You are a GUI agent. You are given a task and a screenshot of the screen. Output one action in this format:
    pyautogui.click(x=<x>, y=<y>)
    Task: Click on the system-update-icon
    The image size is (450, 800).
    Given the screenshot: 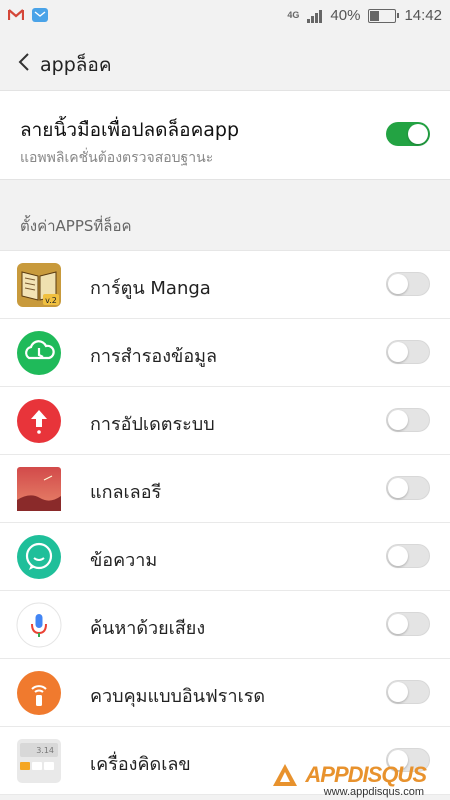 What is the action you would take?
    pyautogui.click(x=39, y=421)
    